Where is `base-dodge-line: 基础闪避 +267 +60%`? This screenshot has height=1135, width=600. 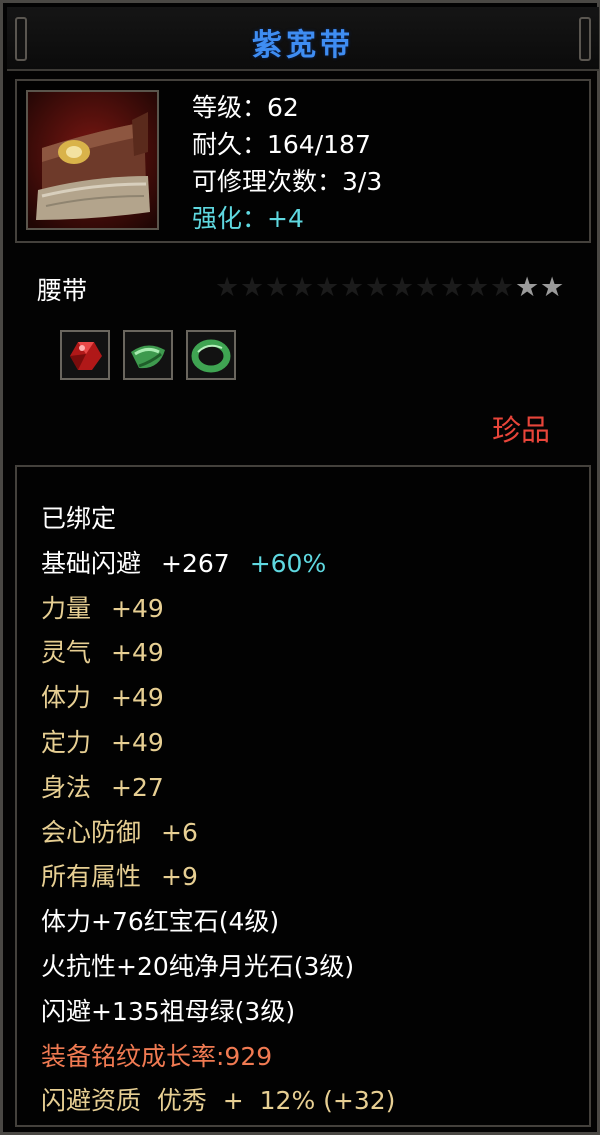
base-dodge-line: 基础闪避 +267 +60% is located at coordinates (218, 564).